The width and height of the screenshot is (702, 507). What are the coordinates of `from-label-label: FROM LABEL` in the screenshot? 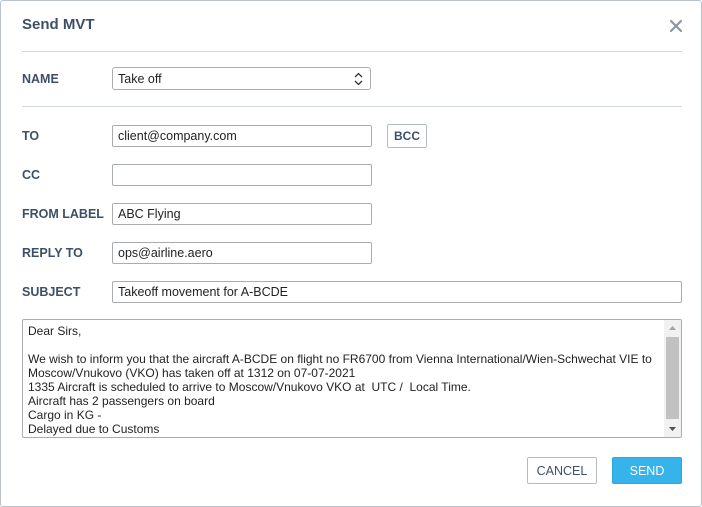 It's located at (63, 214).